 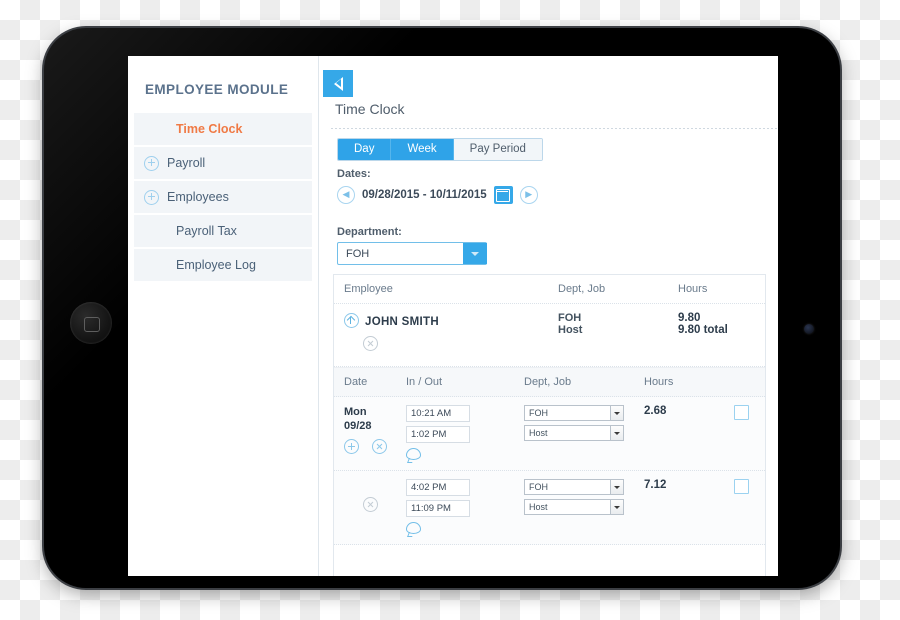 I want to click on content-title: Time Clock, so click(x=370, y=109).